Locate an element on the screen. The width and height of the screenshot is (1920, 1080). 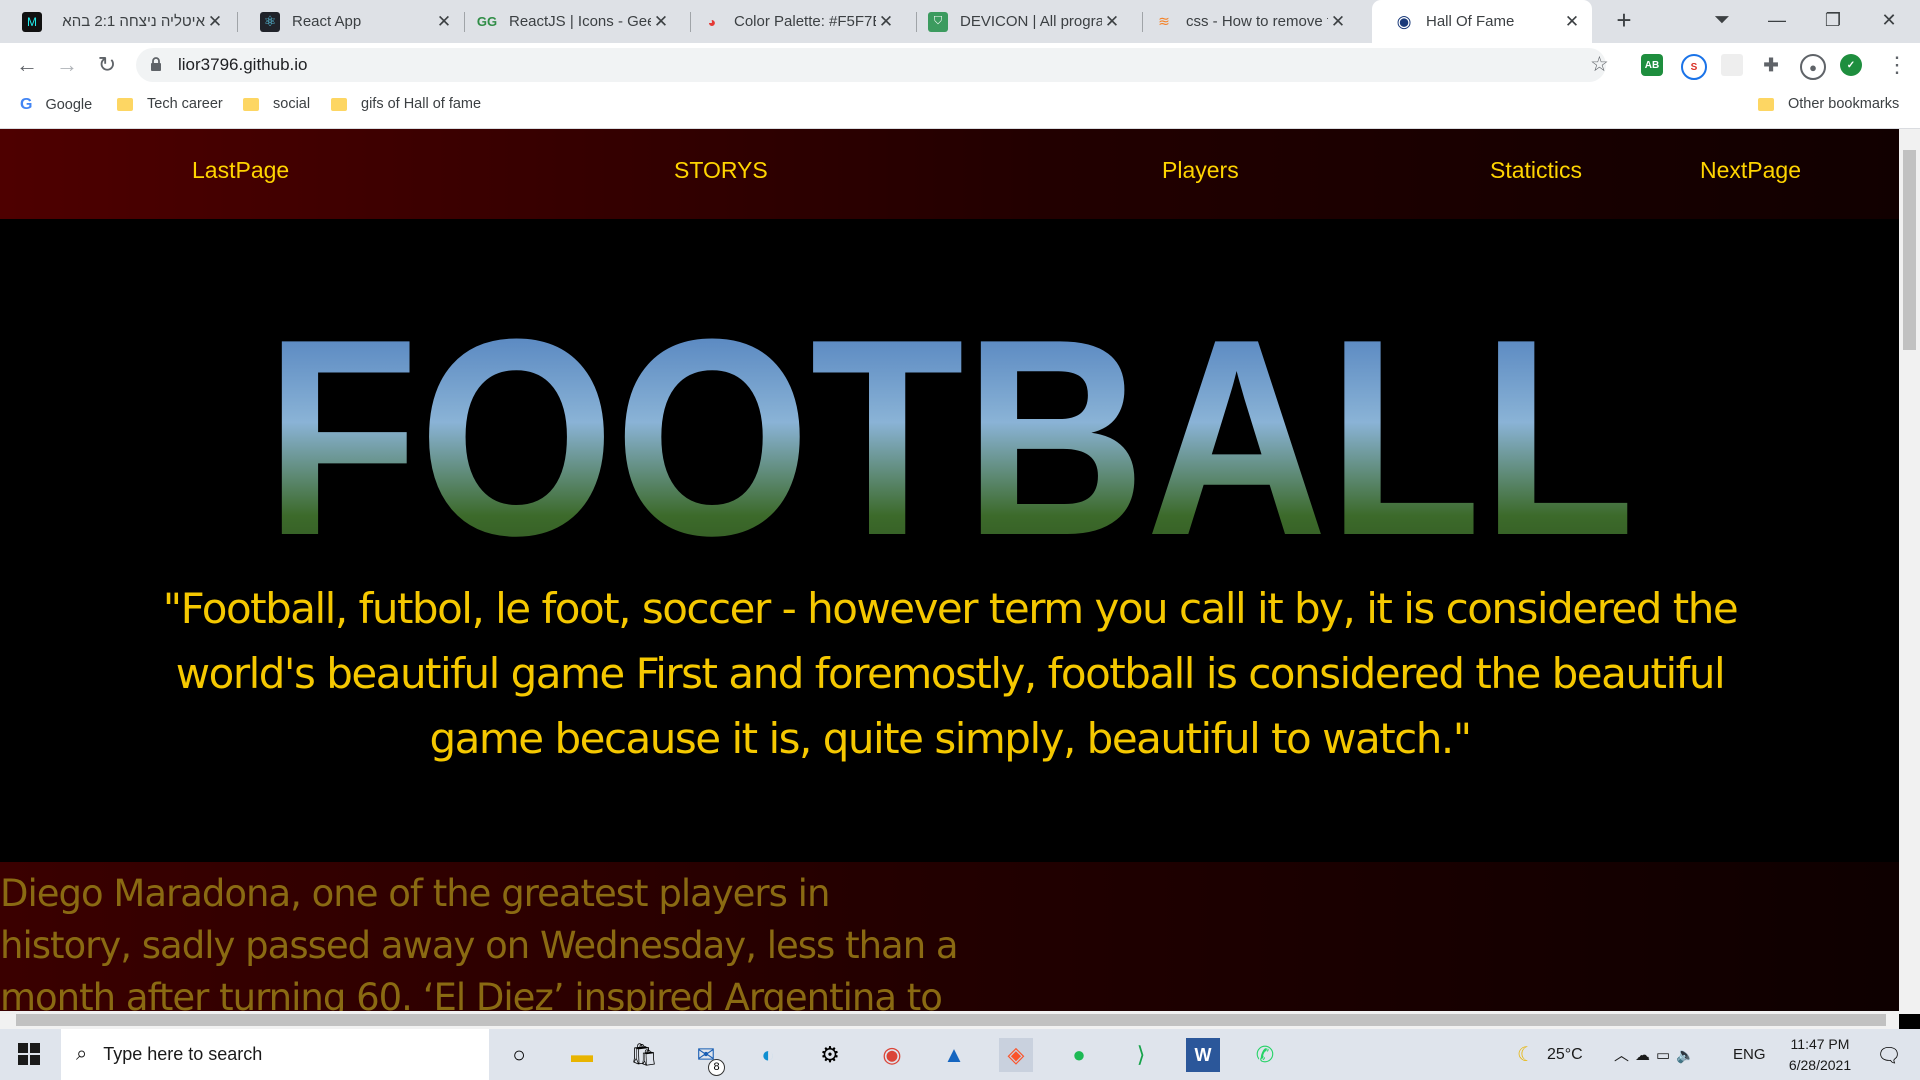
brave-icon: ◈ is located at coordinates (1016, 1055).